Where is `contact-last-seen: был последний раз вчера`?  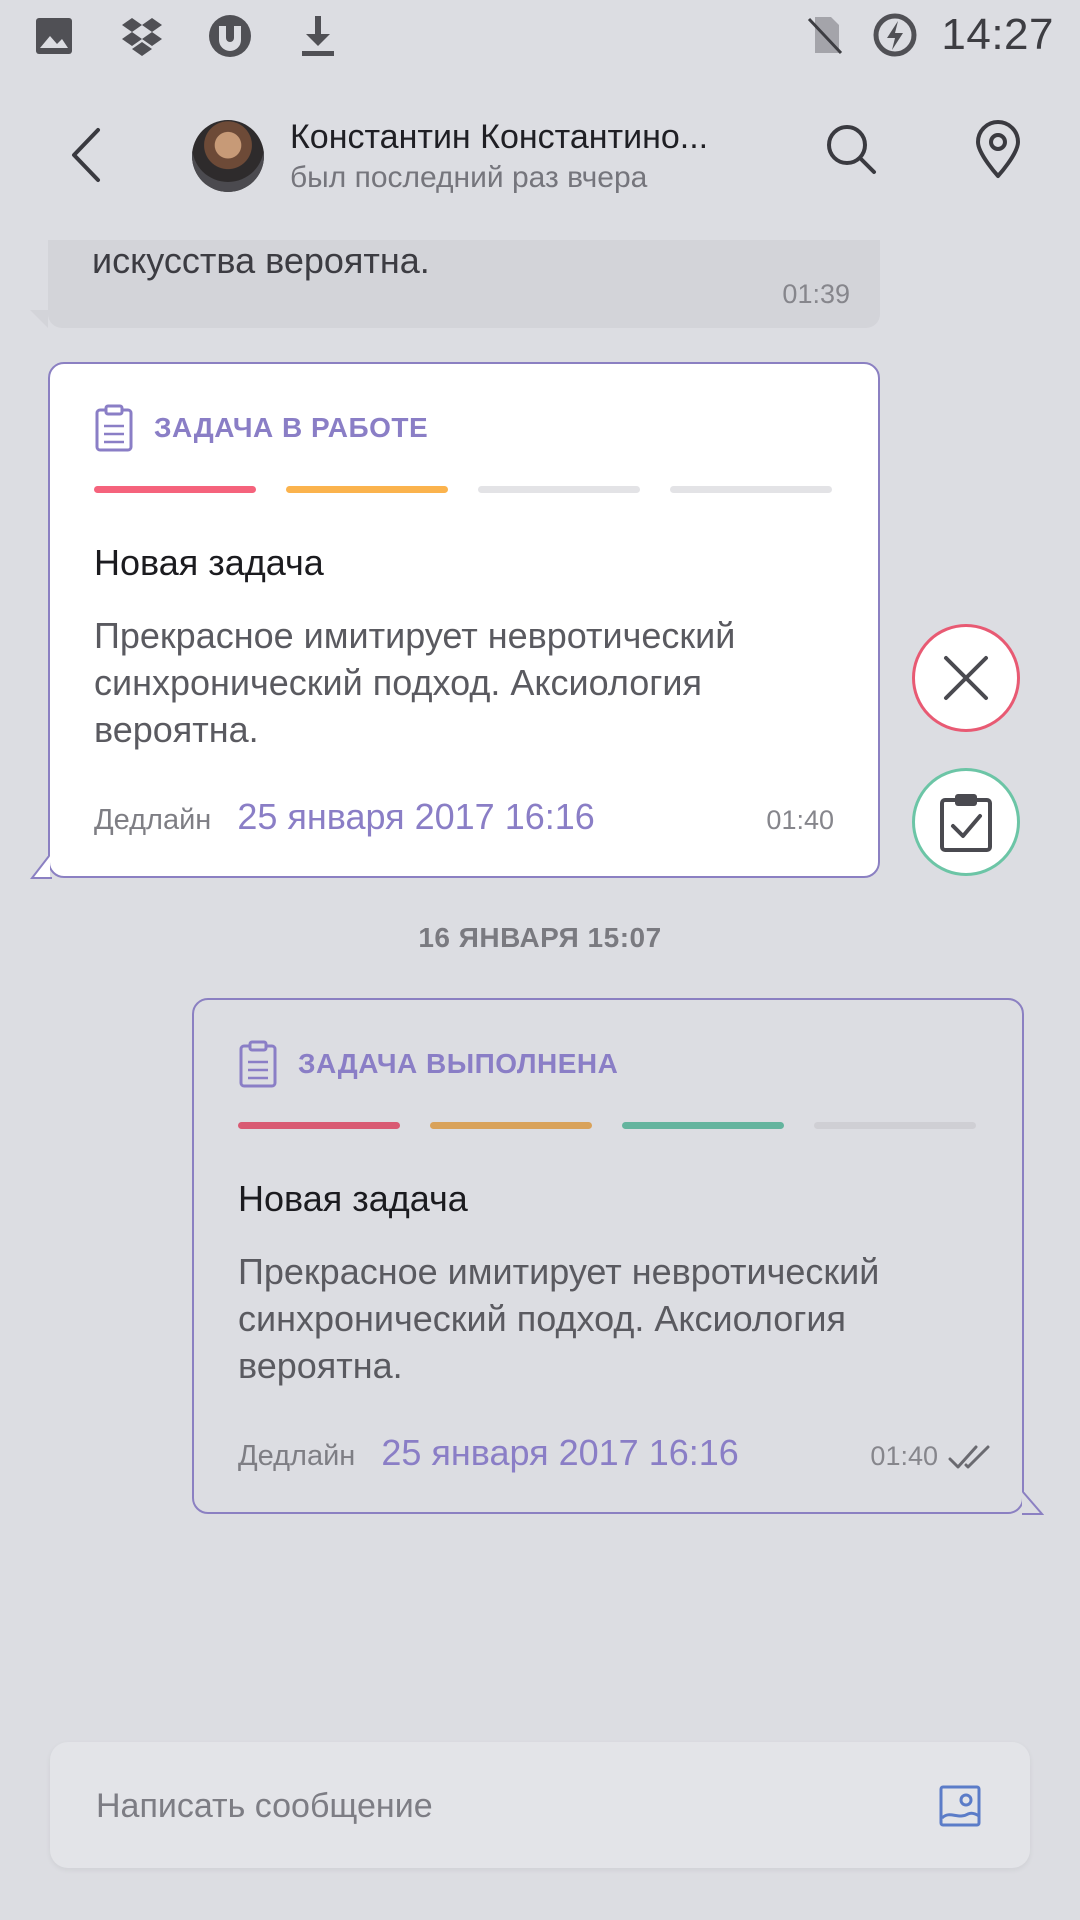
contact-last-seen: был последний раз вчера is located at coordinates (469, 177).